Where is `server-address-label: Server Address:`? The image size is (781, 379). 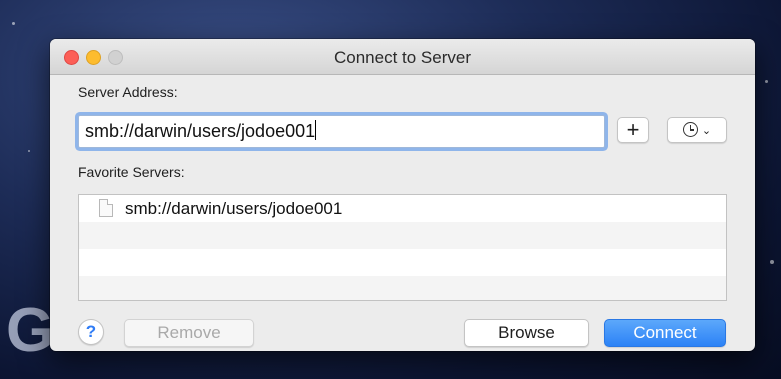 server-address-label: Server Address: is located at coordinates (128, 92).